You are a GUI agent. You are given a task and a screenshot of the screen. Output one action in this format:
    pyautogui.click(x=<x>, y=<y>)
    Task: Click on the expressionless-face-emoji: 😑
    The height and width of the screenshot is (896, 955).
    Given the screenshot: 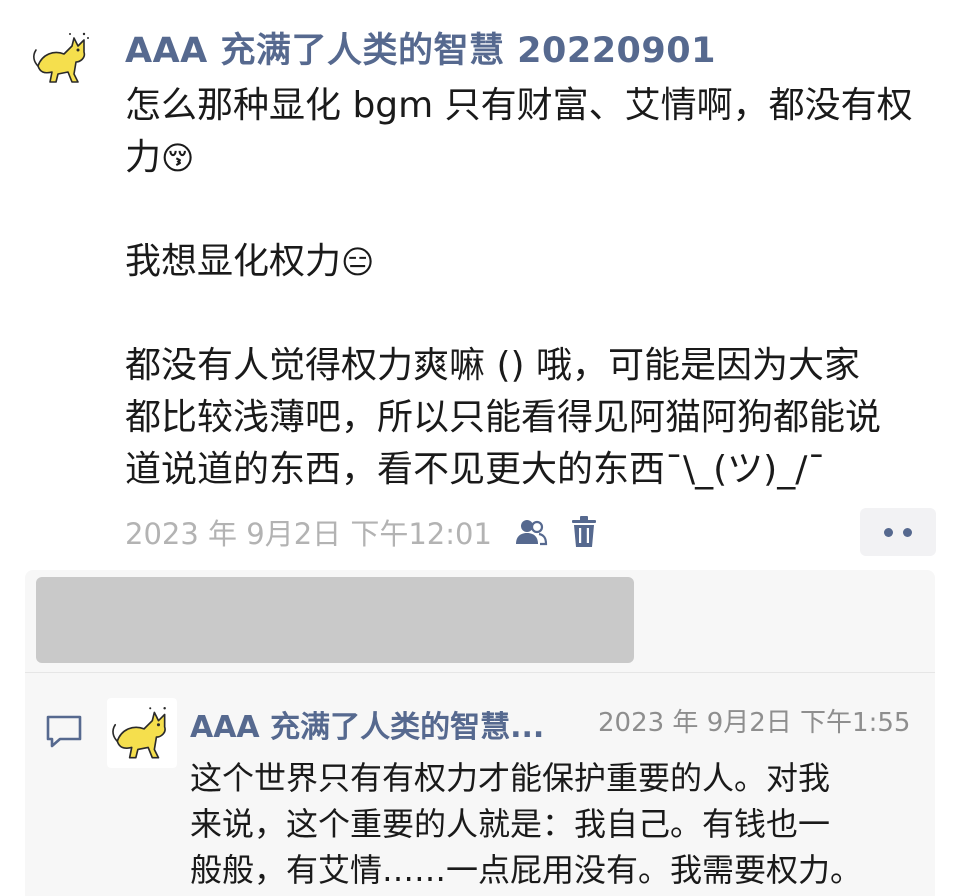 What is the action you would take?
    pyautogui.click(x=358, y=262)
    